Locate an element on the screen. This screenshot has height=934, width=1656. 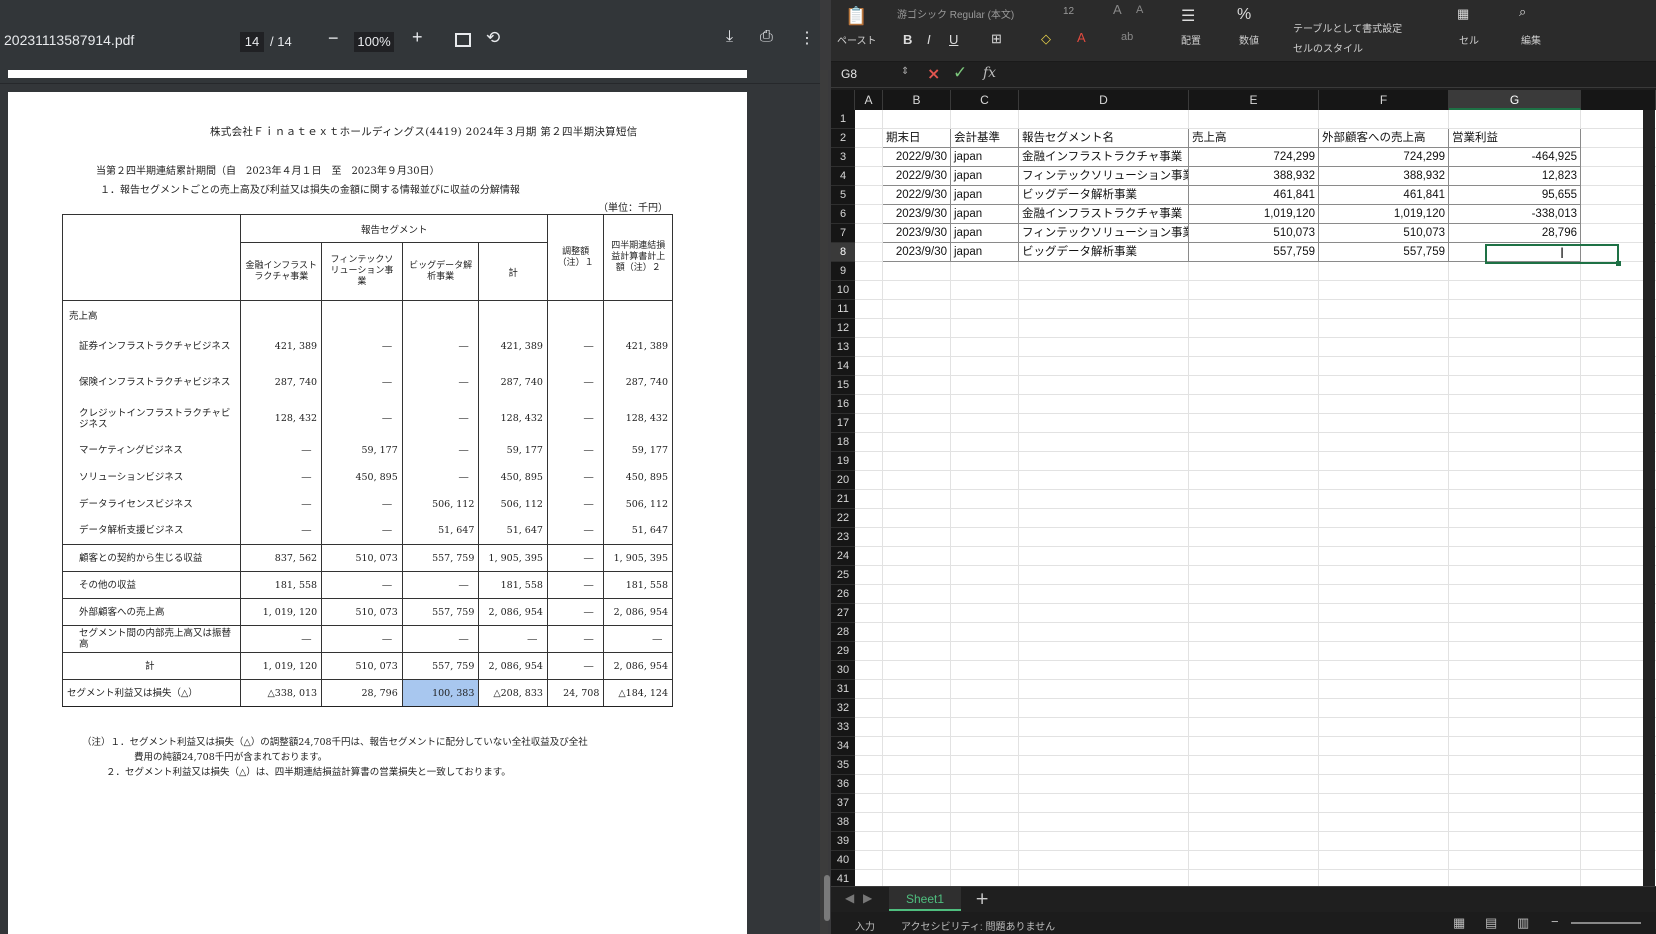
sheet-cell: 営業利益 is located at coordinates (1515, 138).